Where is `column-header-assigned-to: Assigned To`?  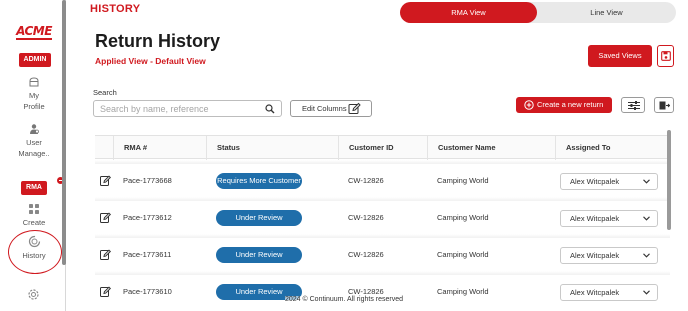 column-header-assigned-to: Assigned To is located at coordinates (612, 148).